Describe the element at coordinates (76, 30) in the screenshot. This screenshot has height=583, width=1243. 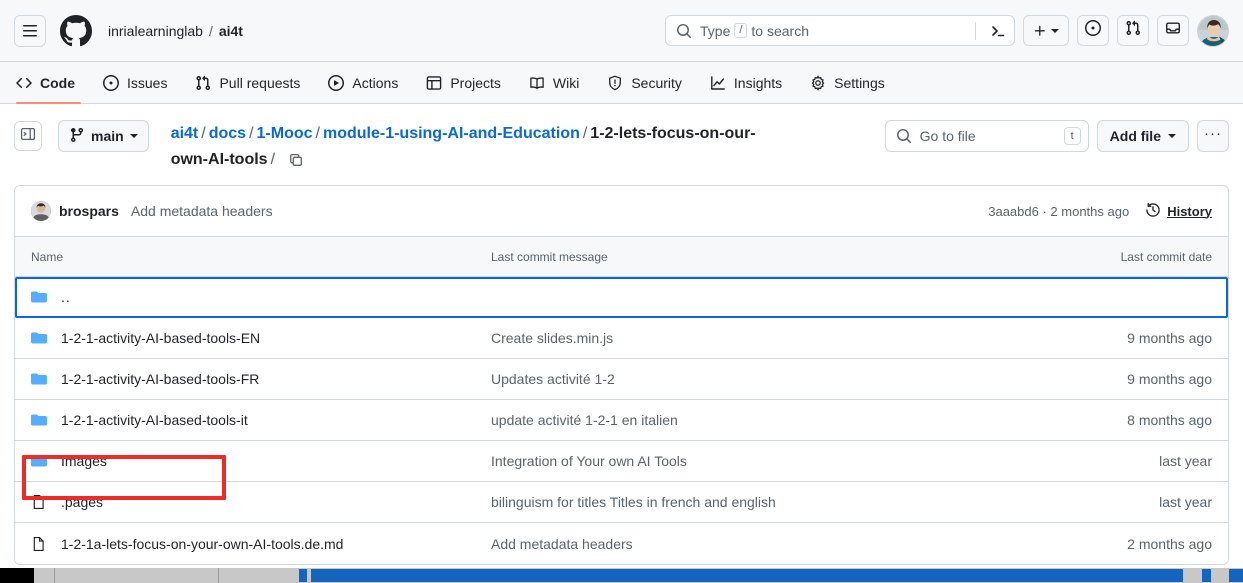
I see `github-logo-icon` at that location.